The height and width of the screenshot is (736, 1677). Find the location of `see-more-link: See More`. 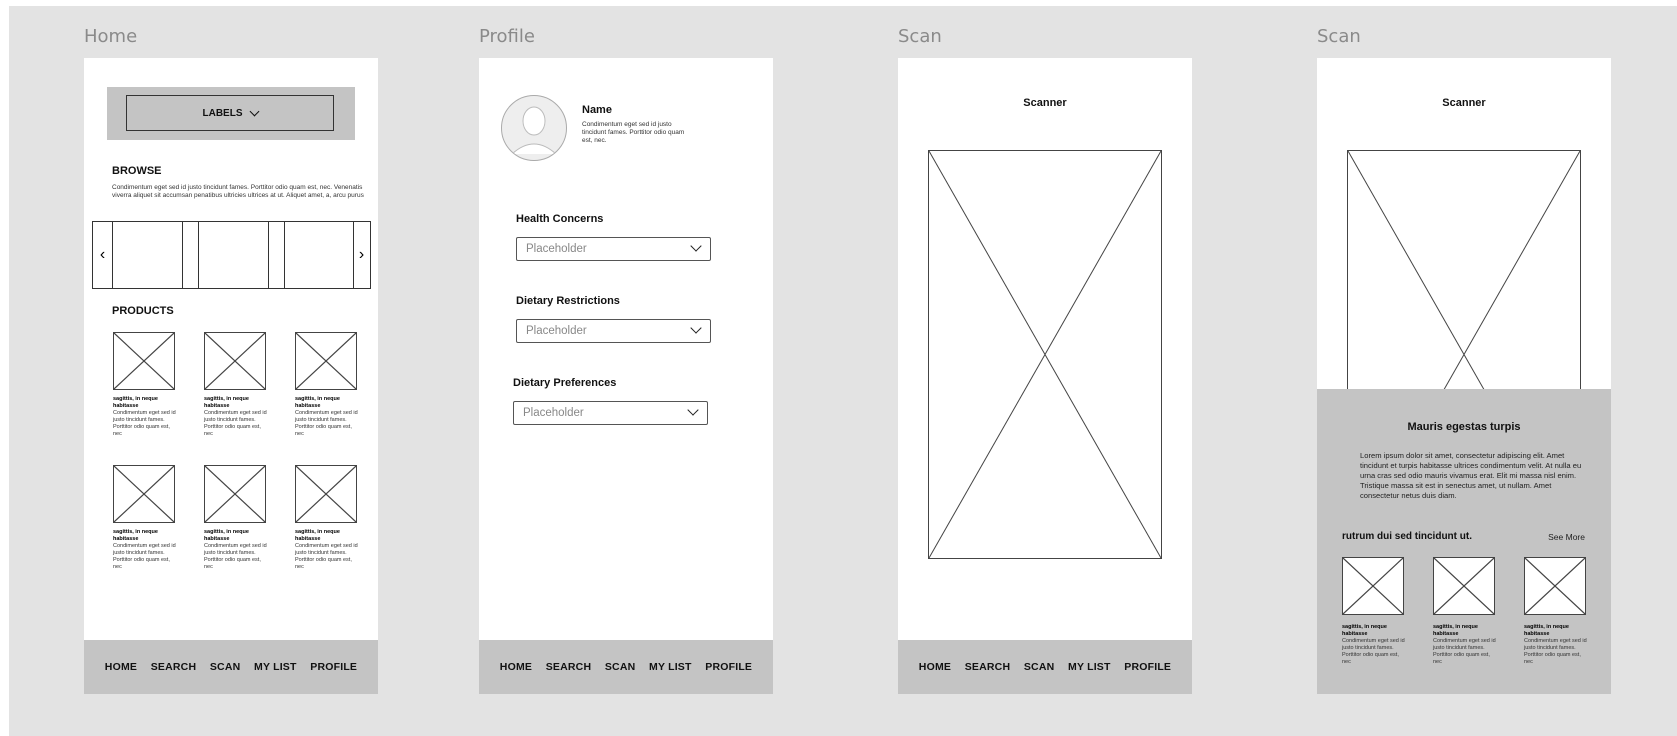

see-more-link: See More is located at coordinates (1566, 537).